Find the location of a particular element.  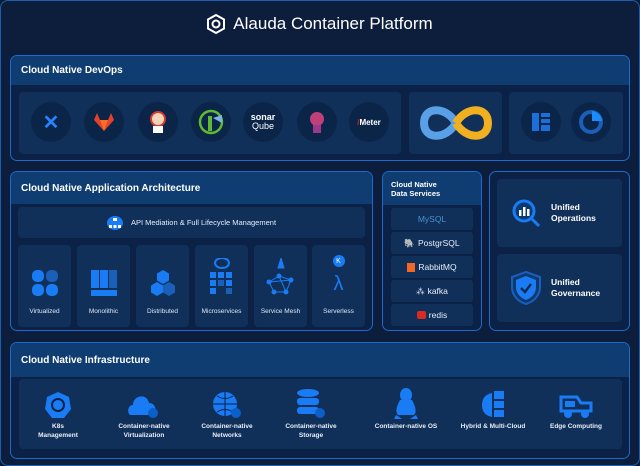

rabbitmq-icon is located at coordinates (411, 267).